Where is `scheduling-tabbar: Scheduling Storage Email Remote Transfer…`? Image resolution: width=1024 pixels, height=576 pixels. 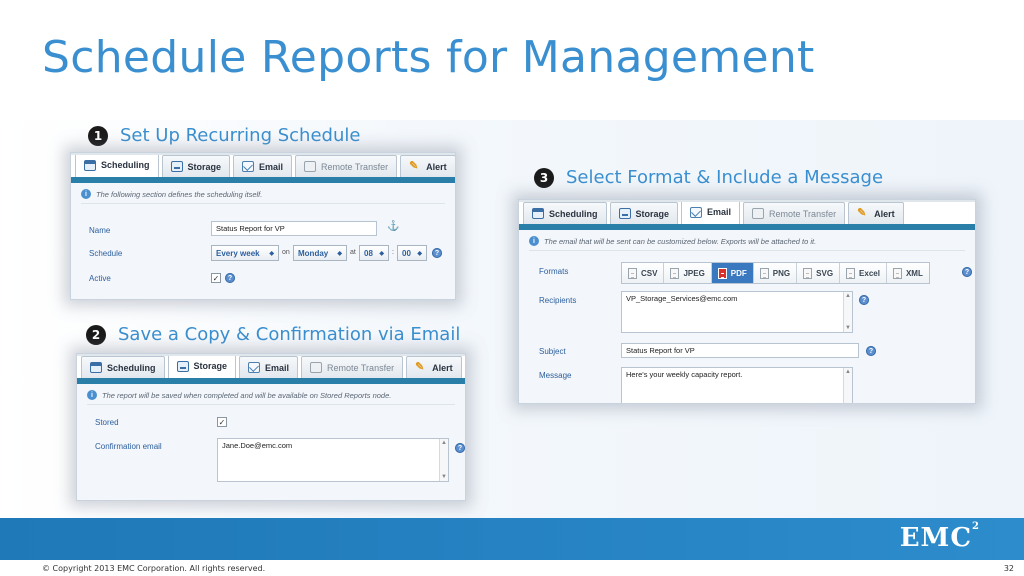 scheduling-tabbar: Scheduling Storage Email Remote Transfer… is located at coordinates (263, 168).